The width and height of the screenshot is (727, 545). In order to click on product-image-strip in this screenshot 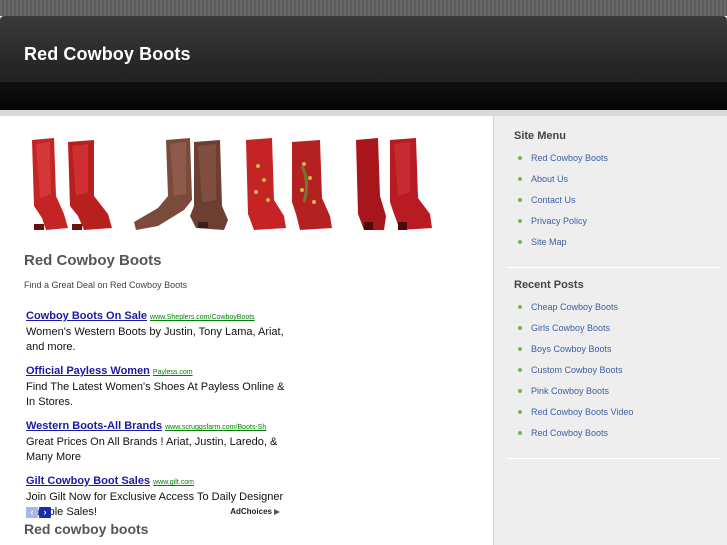, I will do `click(234, 186)`.